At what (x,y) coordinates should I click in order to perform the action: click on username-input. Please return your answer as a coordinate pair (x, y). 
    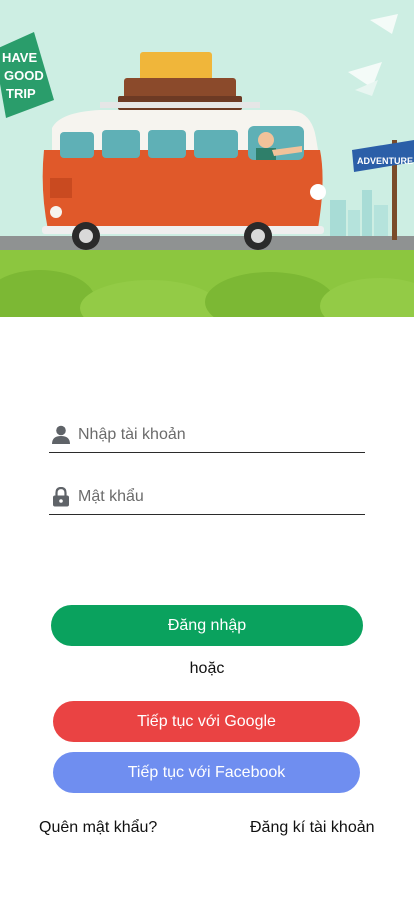
    Looking at the image, I should click on (218, 435).